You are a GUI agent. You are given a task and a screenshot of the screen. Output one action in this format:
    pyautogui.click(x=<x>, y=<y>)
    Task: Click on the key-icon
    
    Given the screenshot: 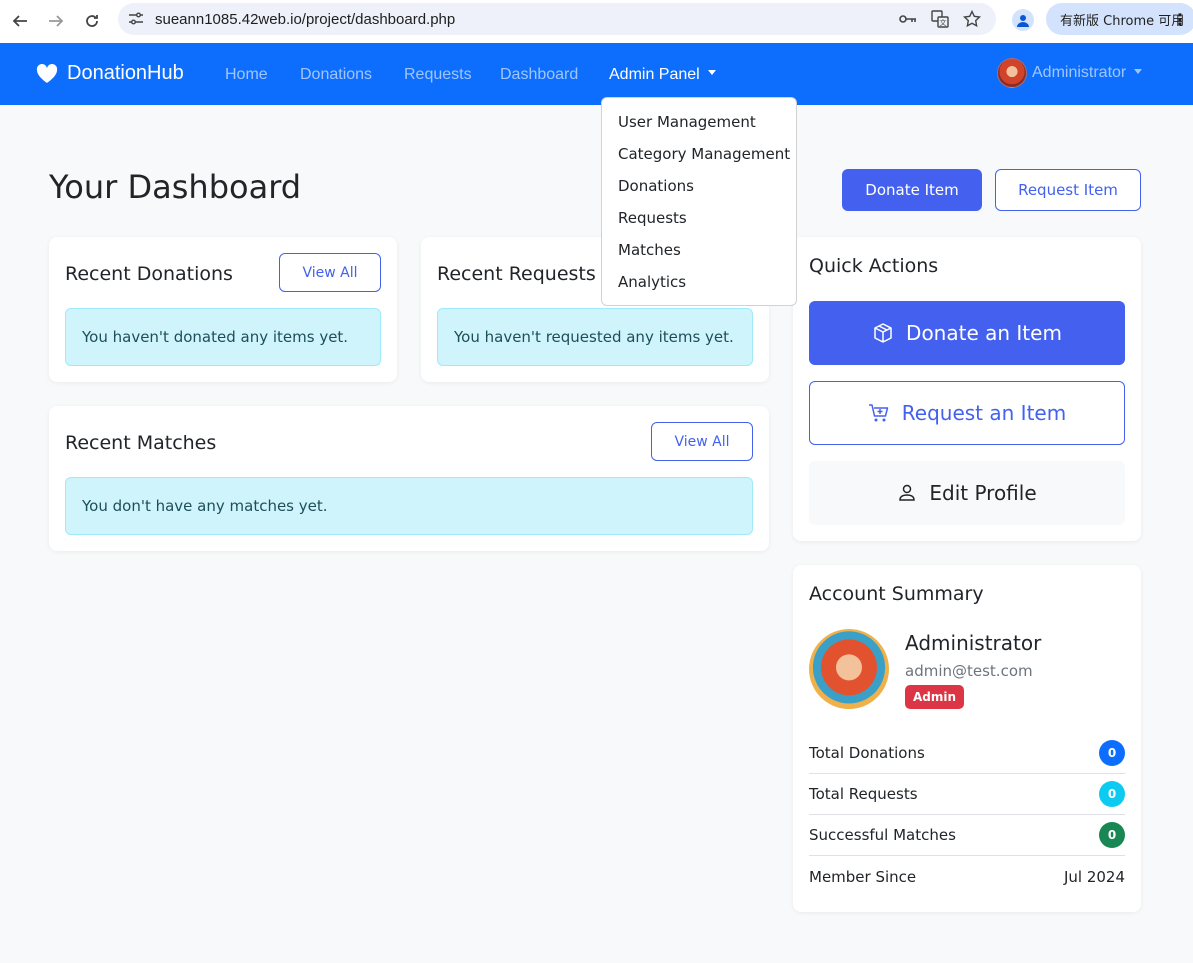 What is the action you would take?
    pyautogui.click(x=908, y=19)
    